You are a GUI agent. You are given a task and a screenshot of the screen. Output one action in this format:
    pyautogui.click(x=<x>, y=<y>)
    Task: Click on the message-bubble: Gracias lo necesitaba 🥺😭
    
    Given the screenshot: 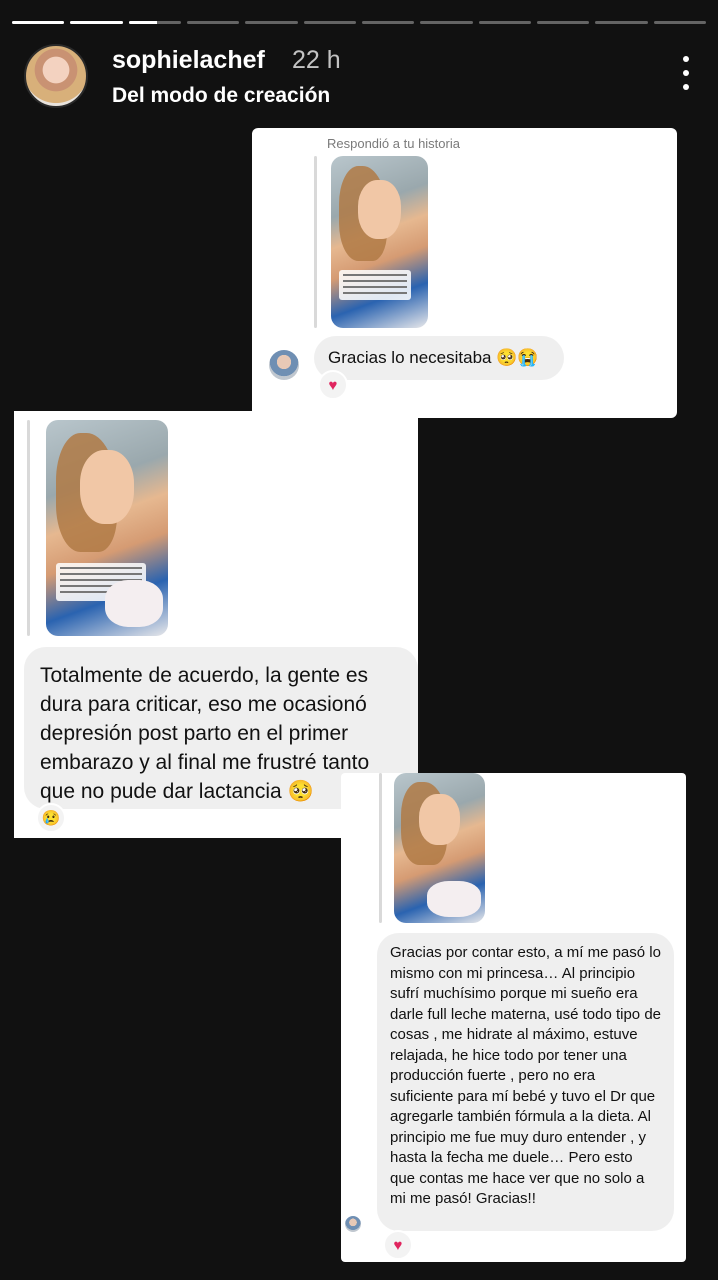 What is the action you would take?
    pyautogui.click(x=439, y=358)
    